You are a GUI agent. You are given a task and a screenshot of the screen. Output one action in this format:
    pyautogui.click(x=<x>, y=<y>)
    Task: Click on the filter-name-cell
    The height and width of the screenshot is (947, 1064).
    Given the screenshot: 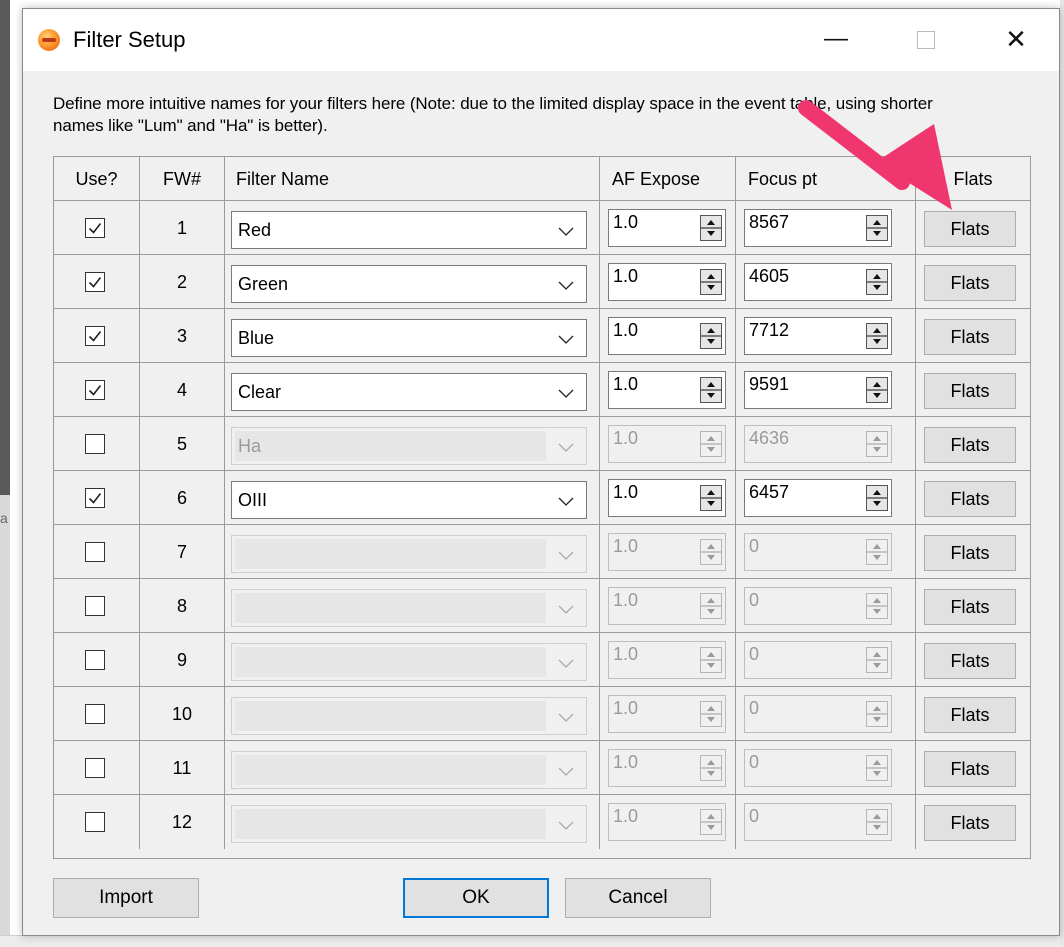 What is the action you would take?
    pyautogui.click(x=412, y=767)
    